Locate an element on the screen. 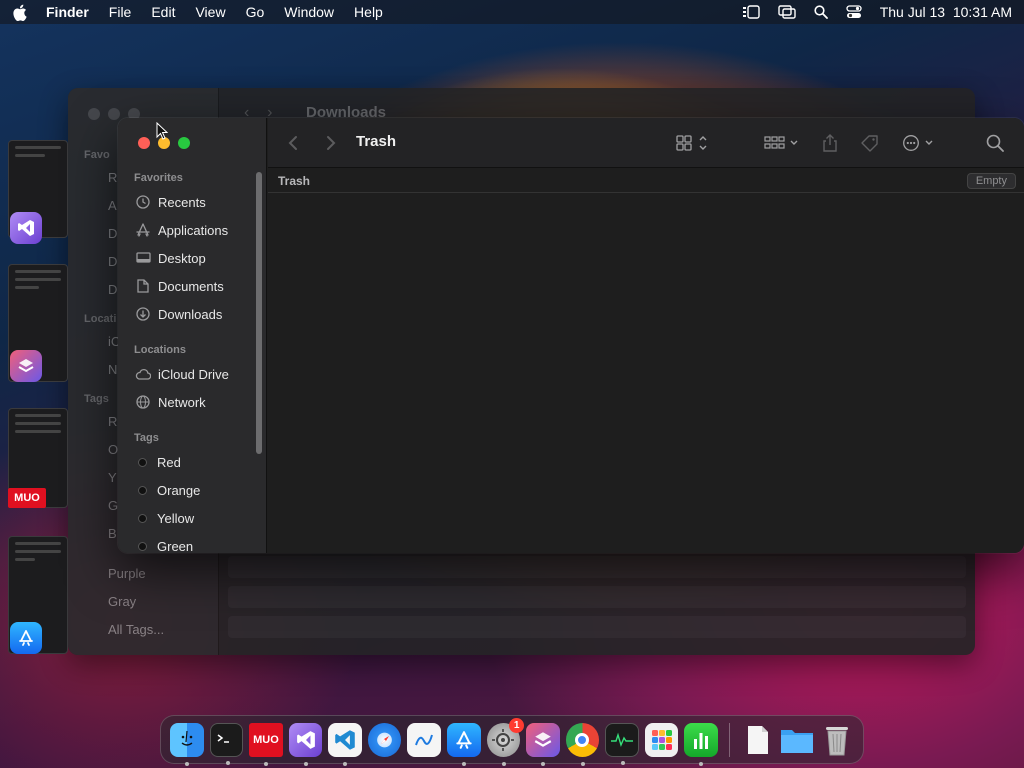 This screenshot has height=768, width=1024. chevron-right-icon is located at coordinates (331, 143).